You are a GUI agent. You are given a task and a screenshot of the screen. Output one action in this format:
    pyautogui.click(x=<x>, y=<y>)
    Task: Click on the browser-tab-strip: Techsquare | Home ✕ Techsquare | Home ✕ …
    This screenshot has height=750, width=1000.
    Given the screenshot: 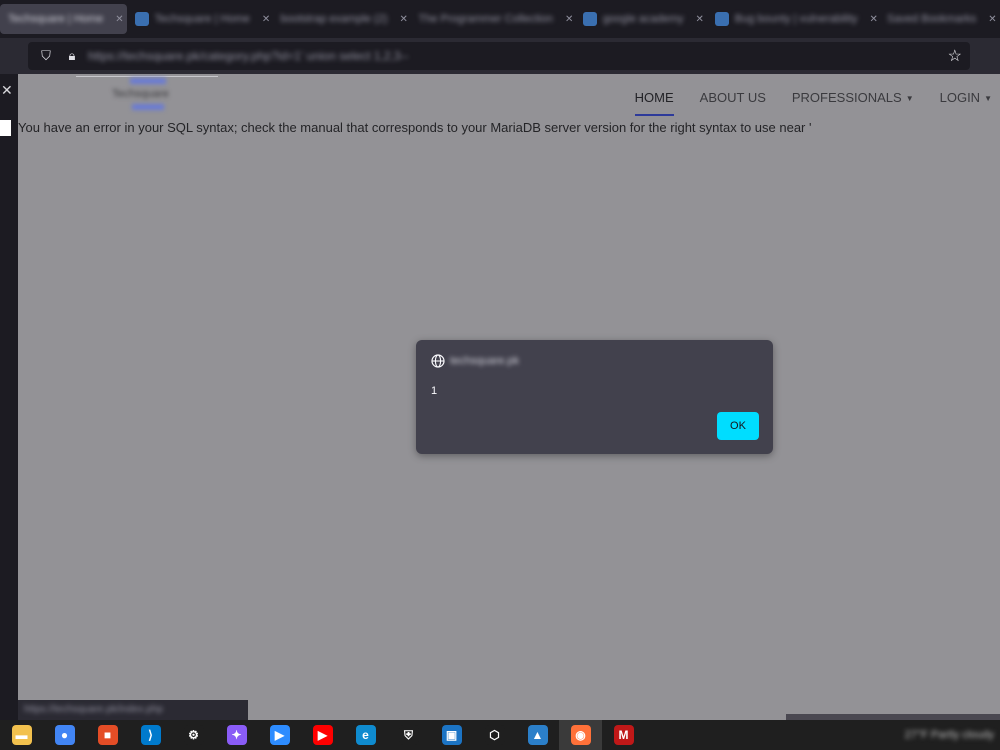 What is the action you would take?
    pyautogui.click(x=500, y=19)
    